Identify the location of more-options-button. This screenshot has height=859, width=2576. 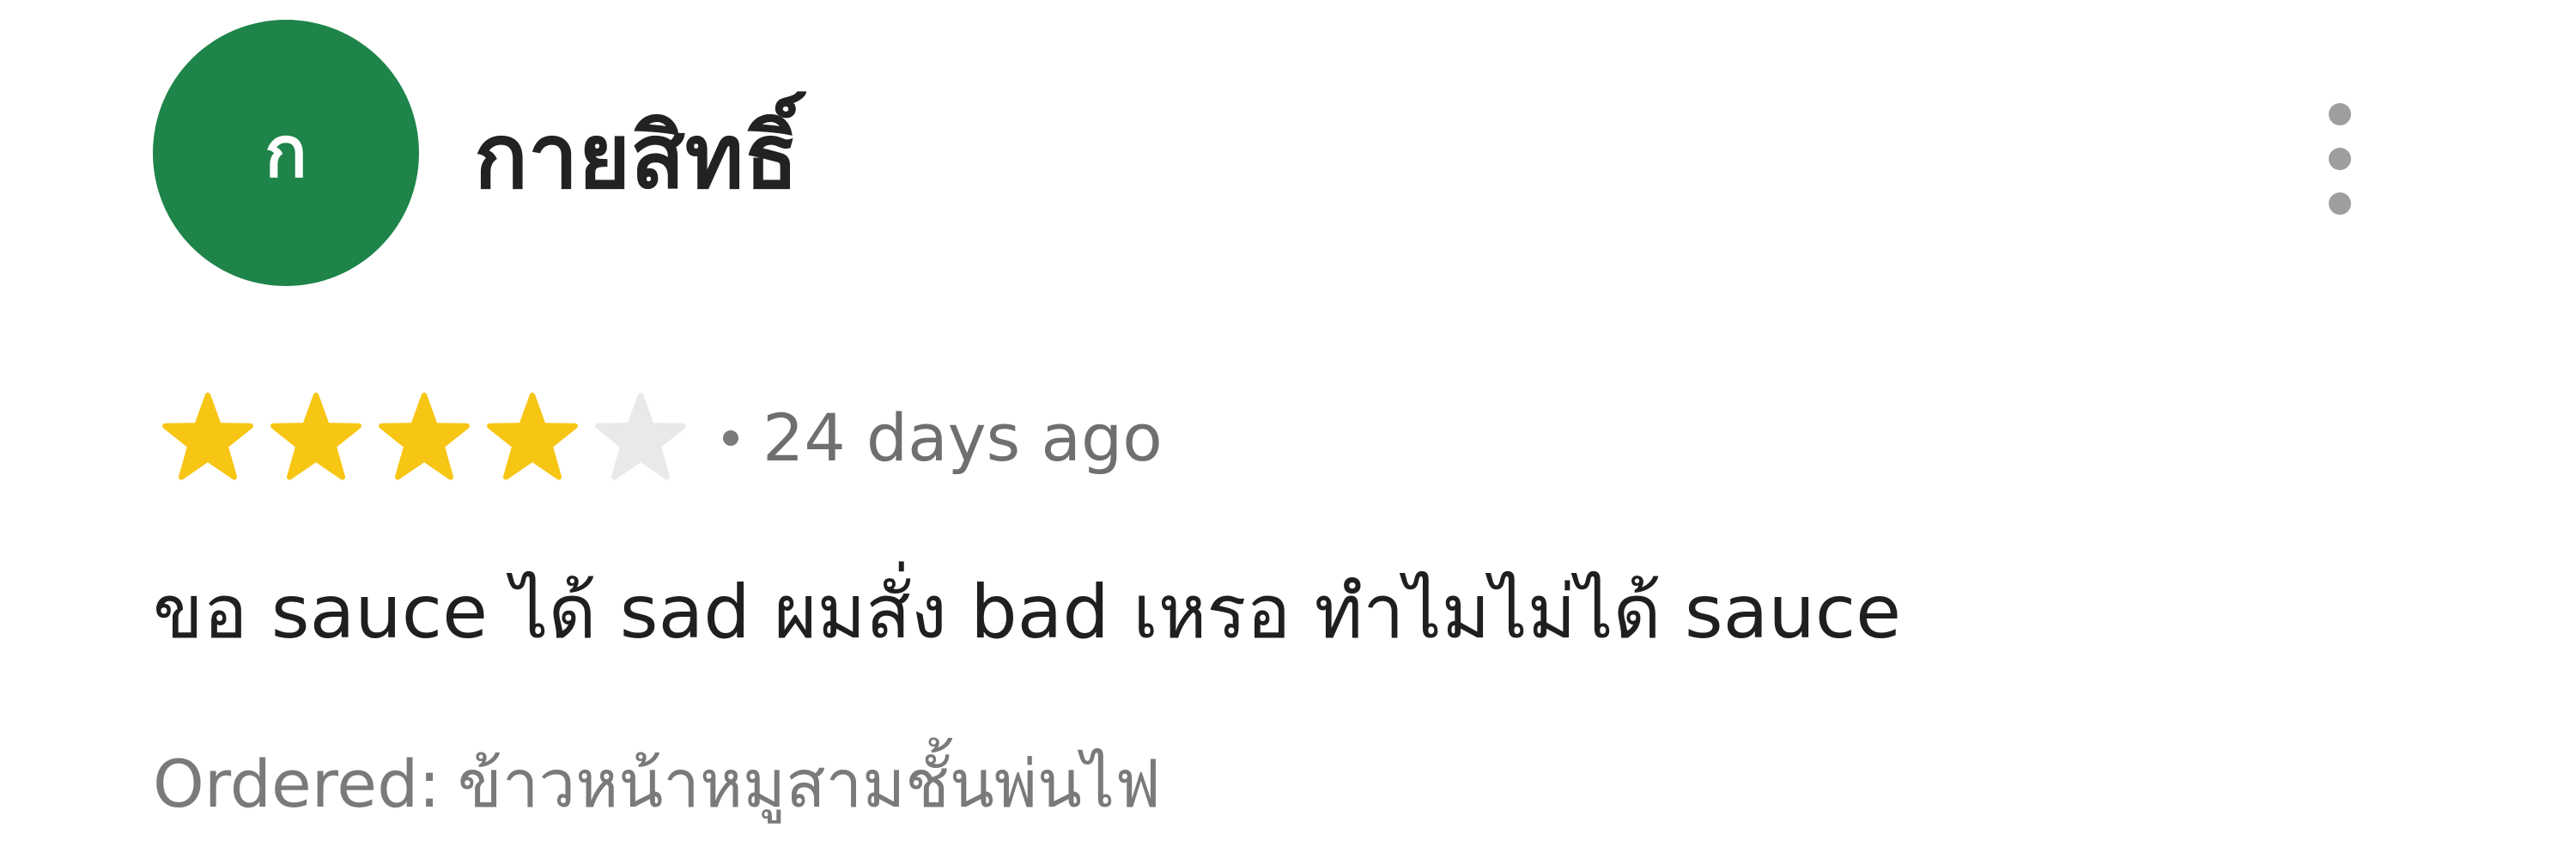
(2340, 159).